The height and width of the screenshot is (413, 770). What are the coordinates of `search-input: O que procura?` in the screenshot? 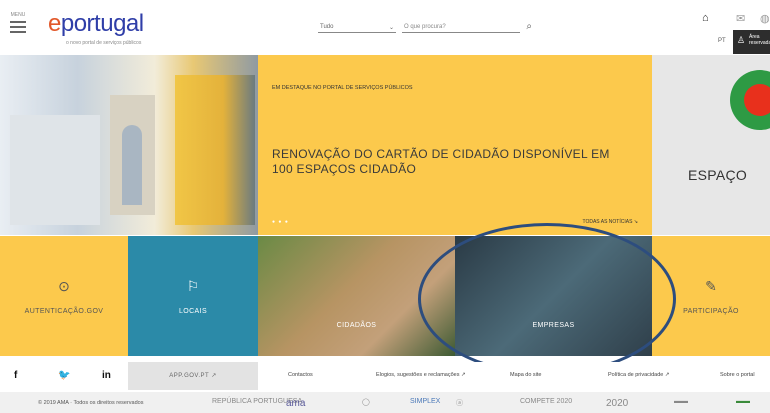 It's located at (461, 28).